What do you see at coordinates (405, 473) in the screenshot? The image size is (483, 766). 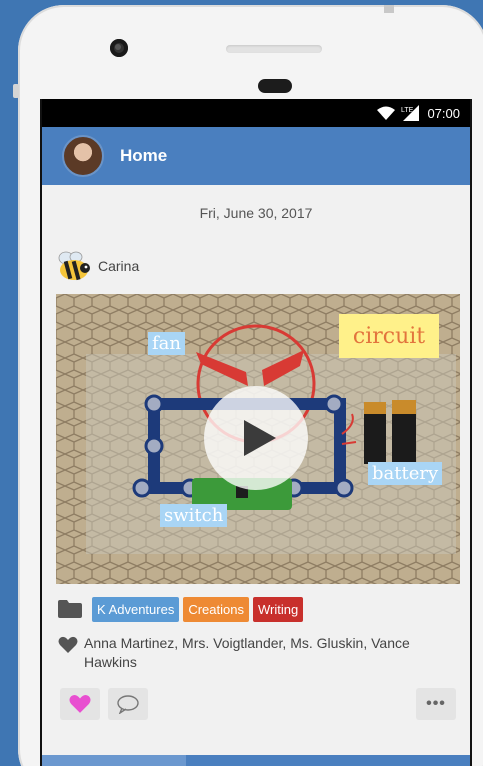 I see `battery-label: battery` at bounding box center [405, 473].